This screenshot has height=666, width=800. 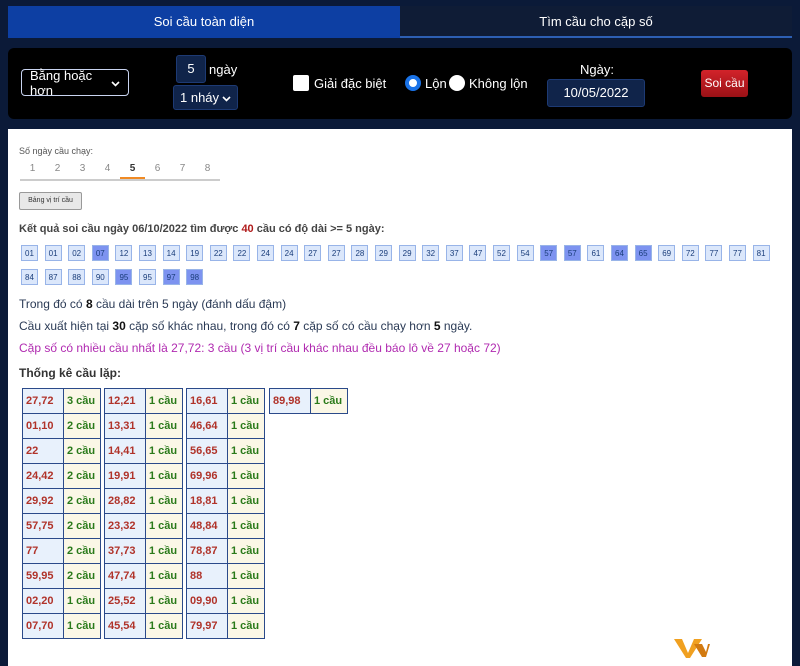 I want to click on result-chip: 47, so click(x=478, y=253).